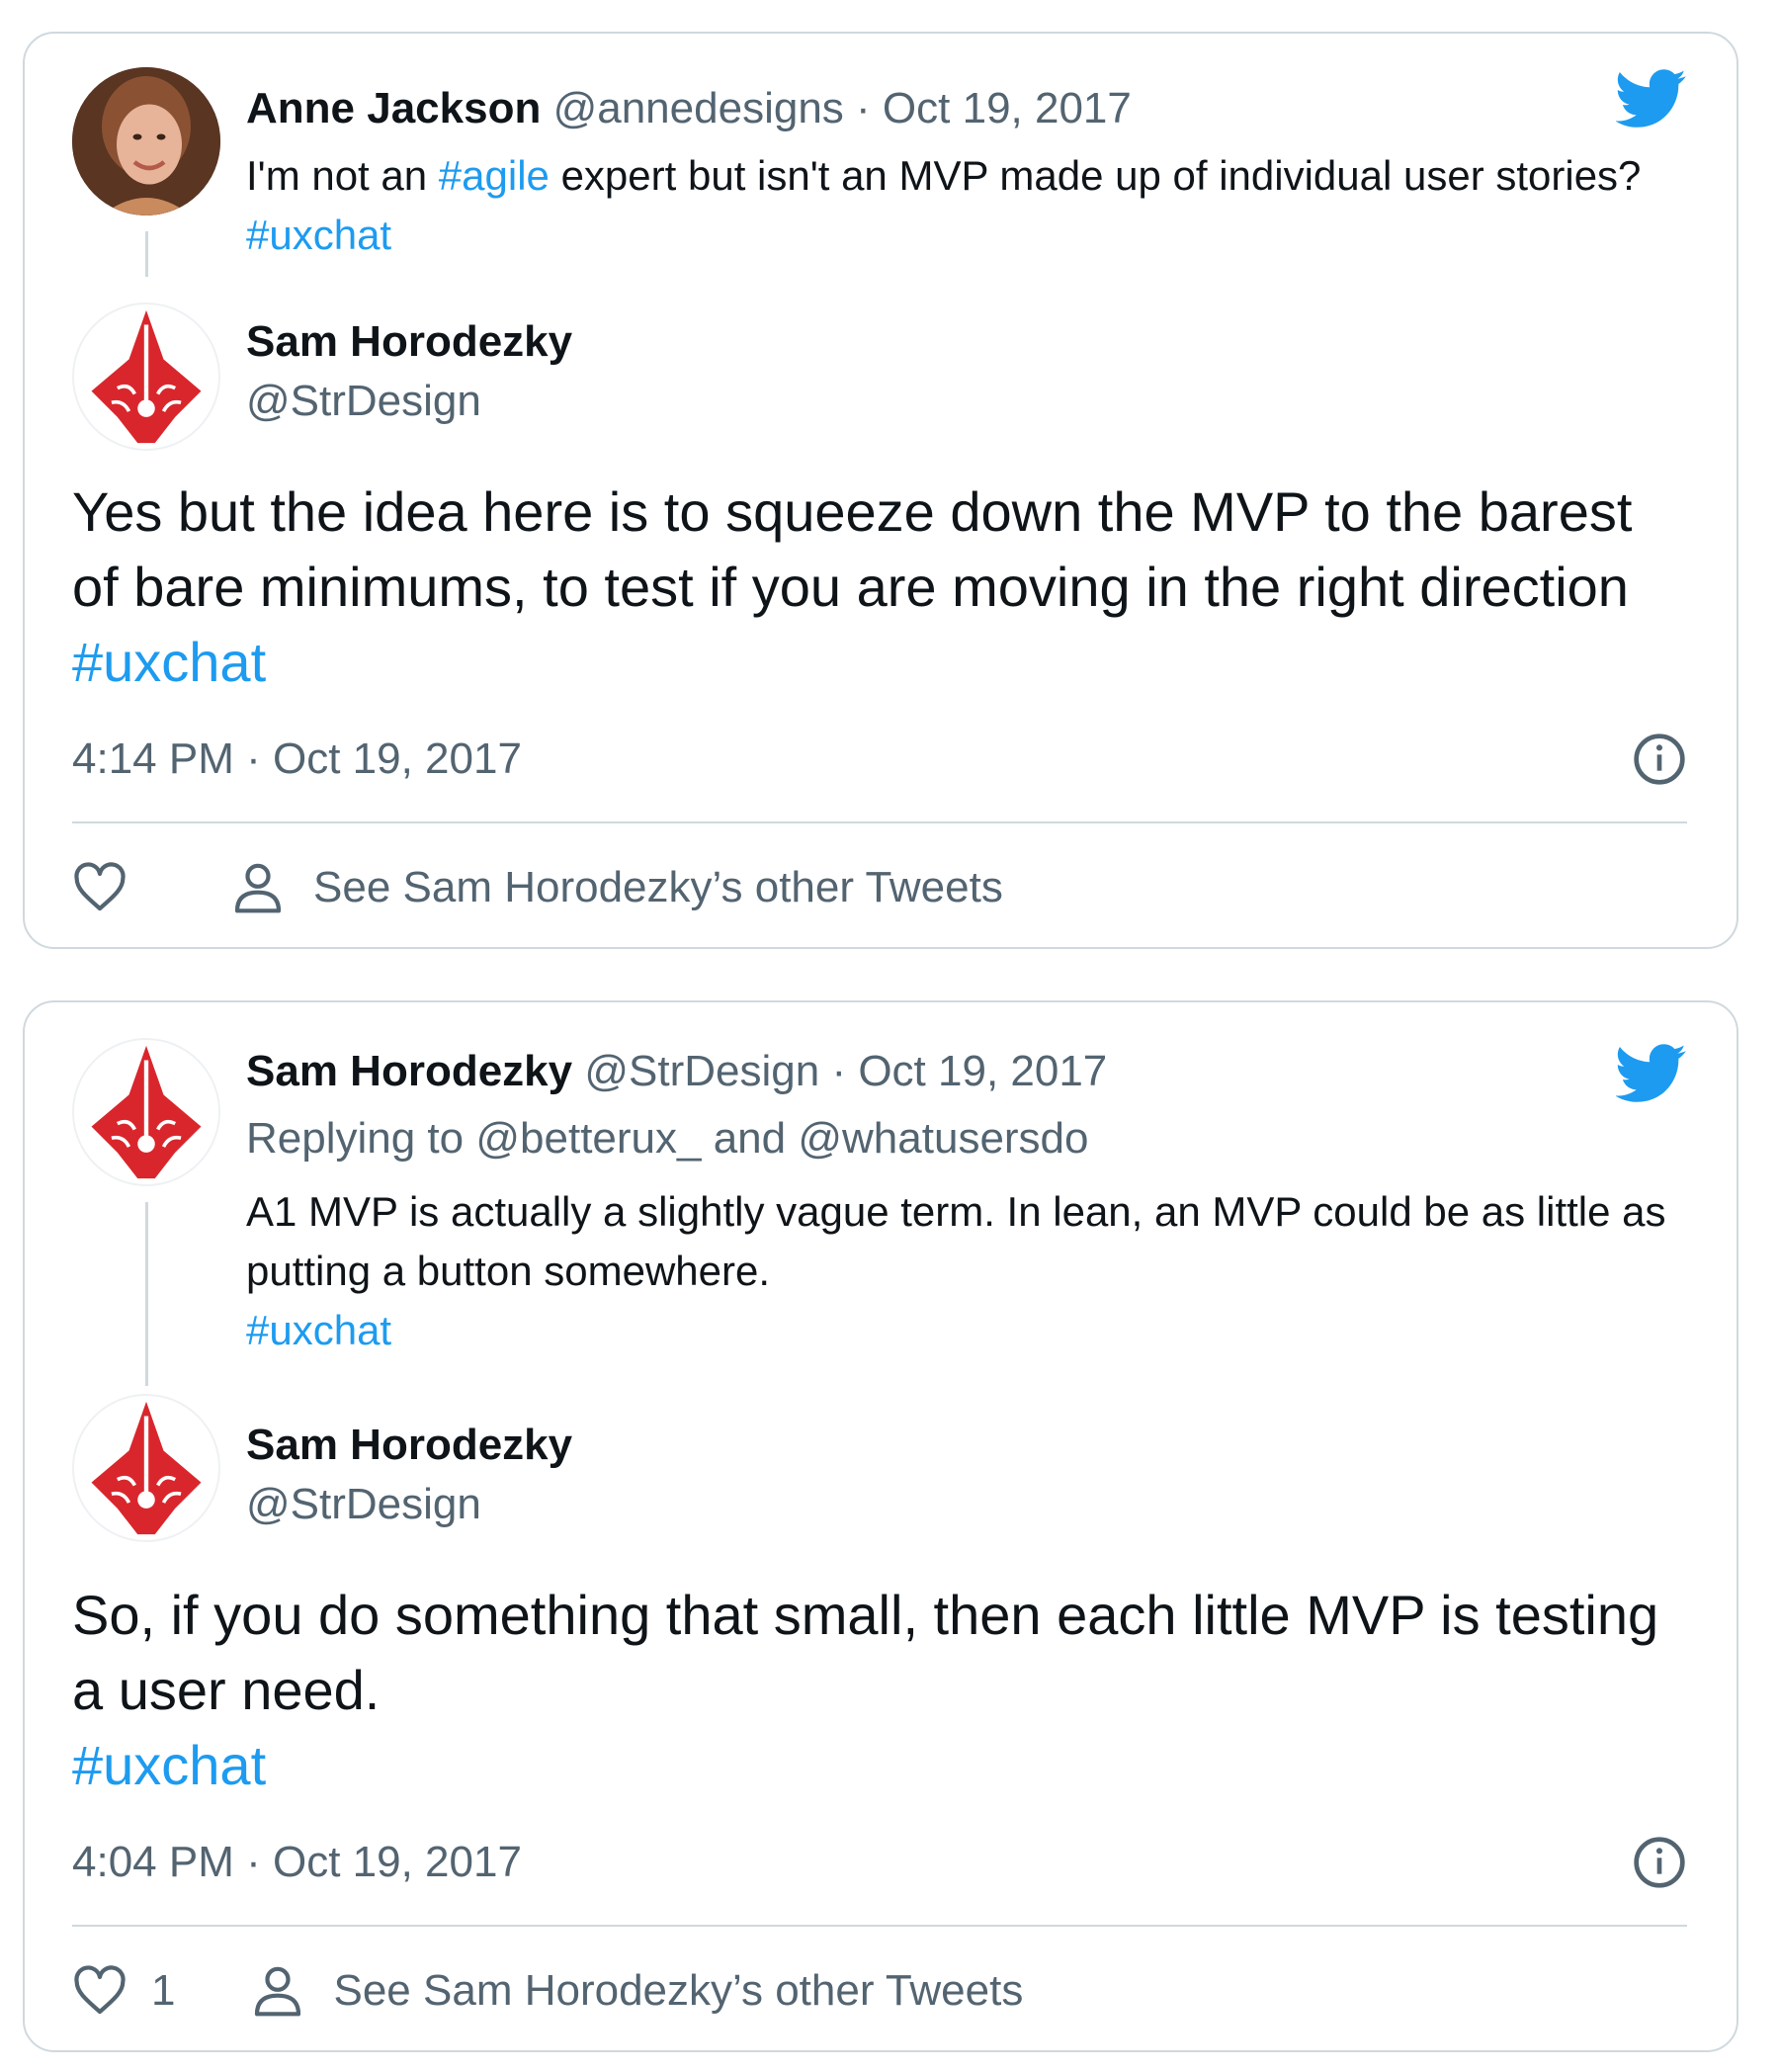  Describe the element at coordinates (393, 108) in the screenshot. I see `quoted-author-name: Anne Jackson` at that location.